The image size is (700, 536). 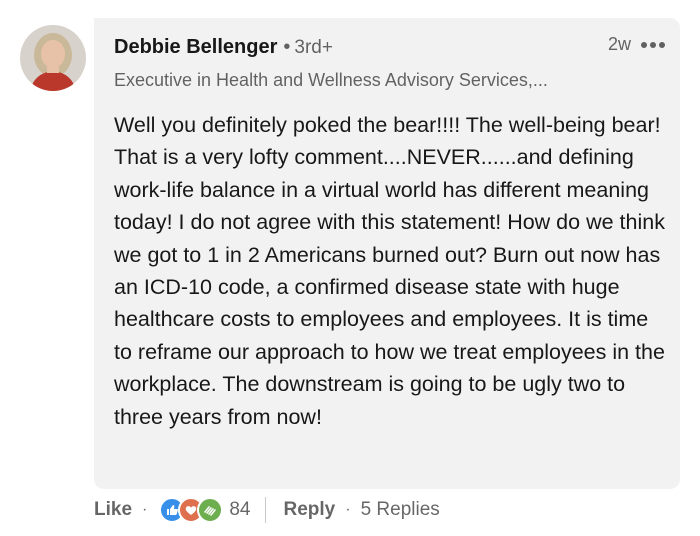 What do you see at coordinates (53, 58) in the screenshot?
I see `avatar` at bounding box center [53, 58].